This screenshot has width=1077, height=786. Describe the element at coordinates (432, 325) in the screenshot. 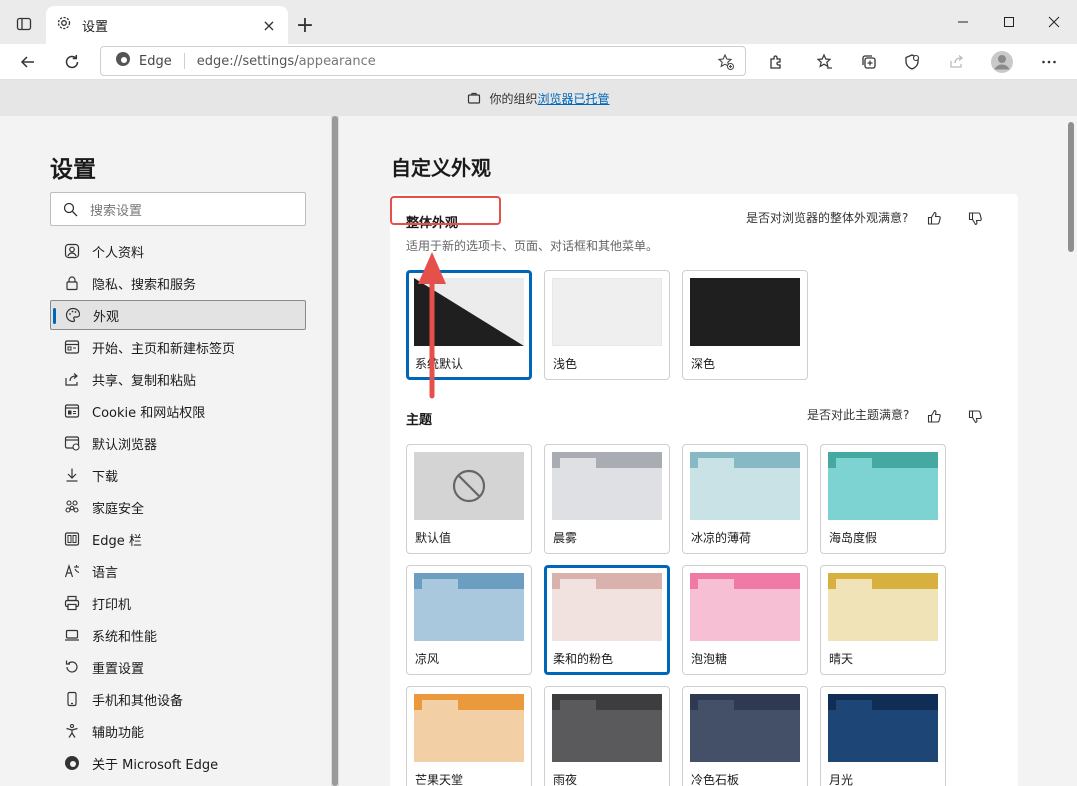

I see `annotation-arrow-icon` at that location.